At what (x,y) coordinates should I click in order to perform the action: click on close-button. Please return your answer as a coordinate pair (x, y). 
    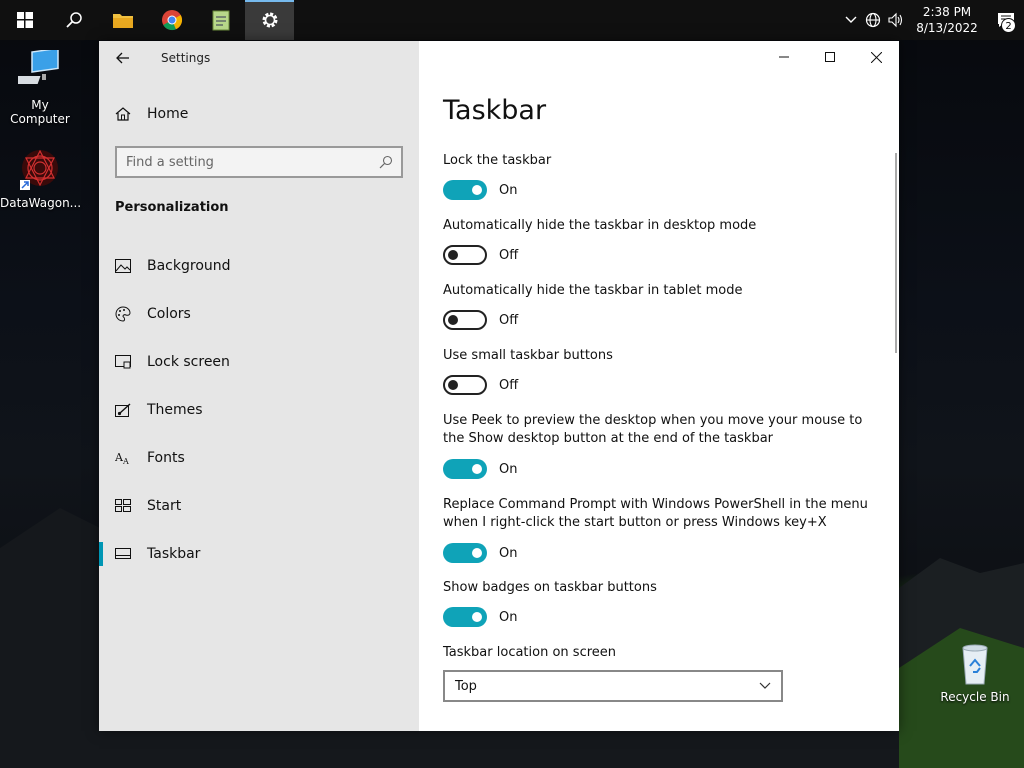
    Looking at the image, I should click on (876, 57).